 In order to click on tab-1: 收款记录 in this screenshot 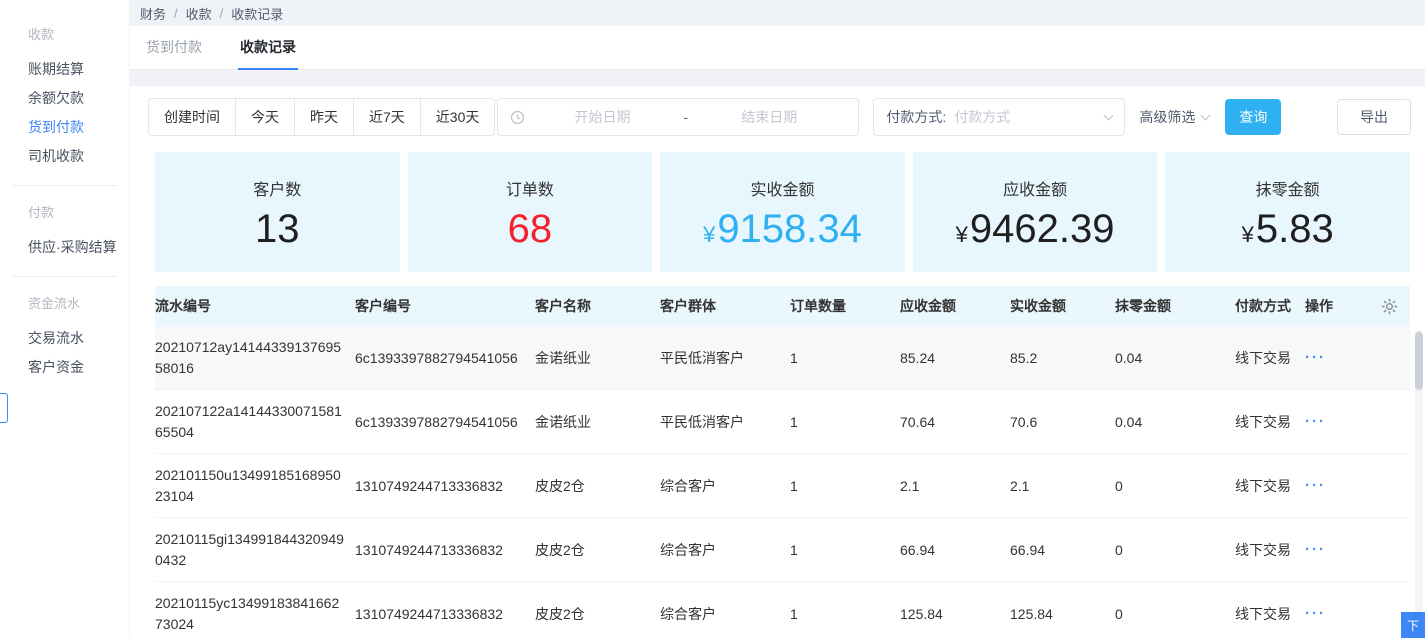, I will do `click(268, 53)`.